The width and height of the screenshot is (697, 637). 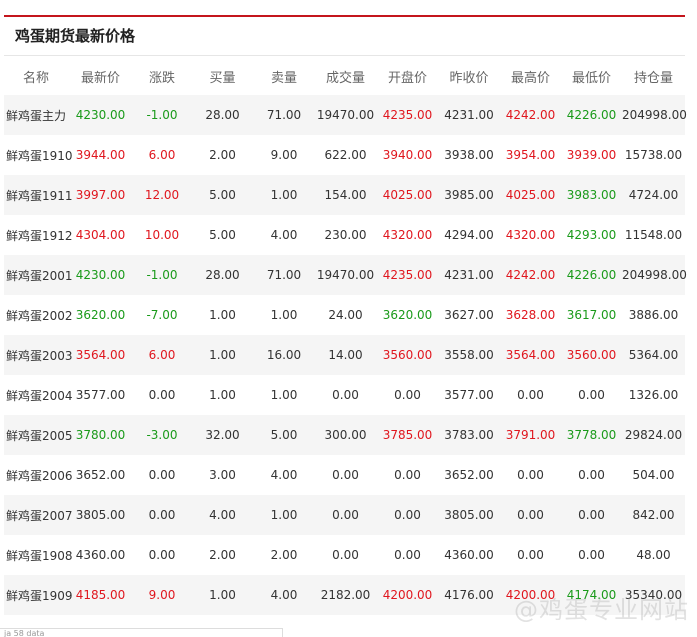 What do you see at coordinates (222, 115) in the screenshot?
I see `cell-bid-volume: 28.00` at bounding box center [222, 115].